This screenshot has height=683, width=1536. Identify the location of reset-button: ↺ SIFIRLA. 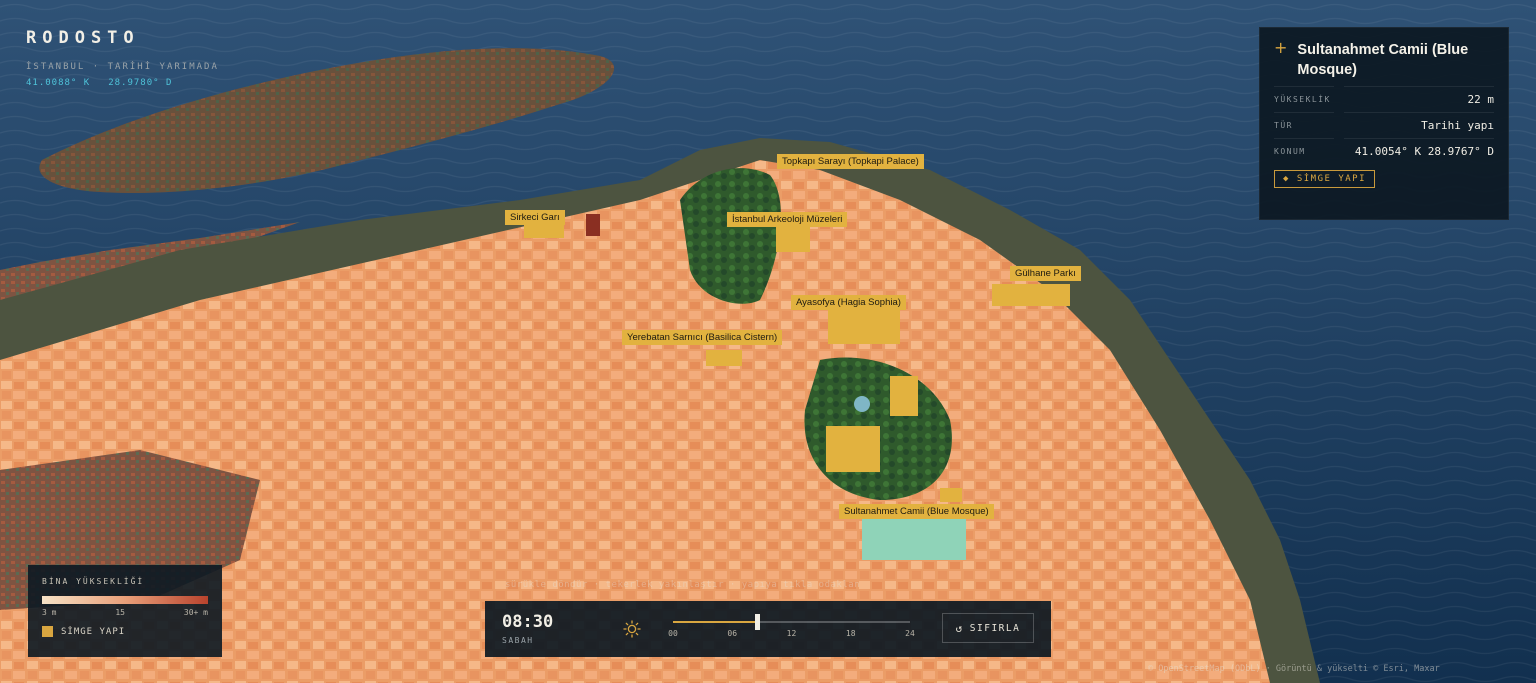
(988, 628).